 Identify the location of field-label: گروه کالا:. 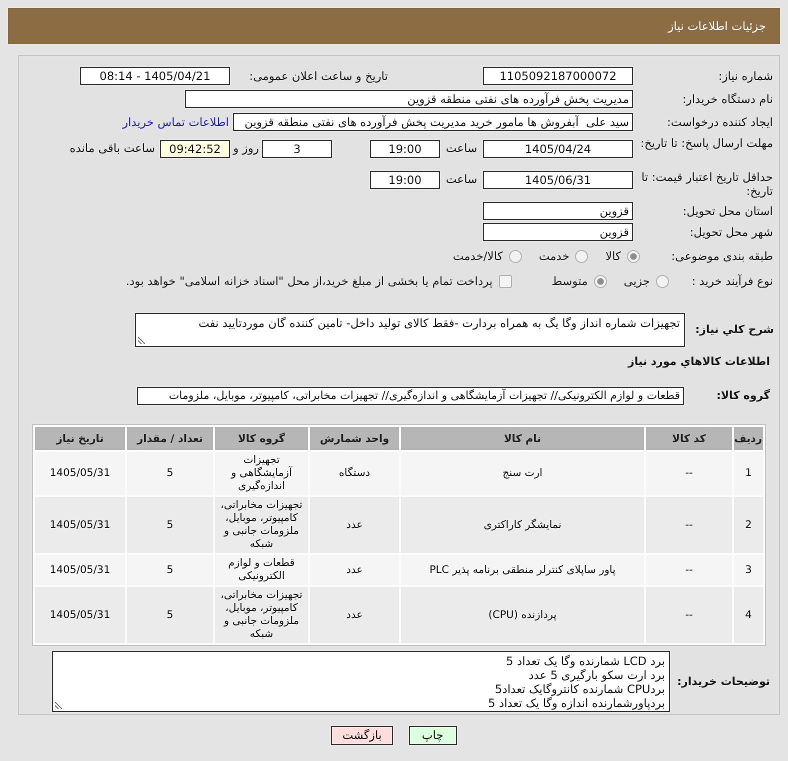
(743, 396).